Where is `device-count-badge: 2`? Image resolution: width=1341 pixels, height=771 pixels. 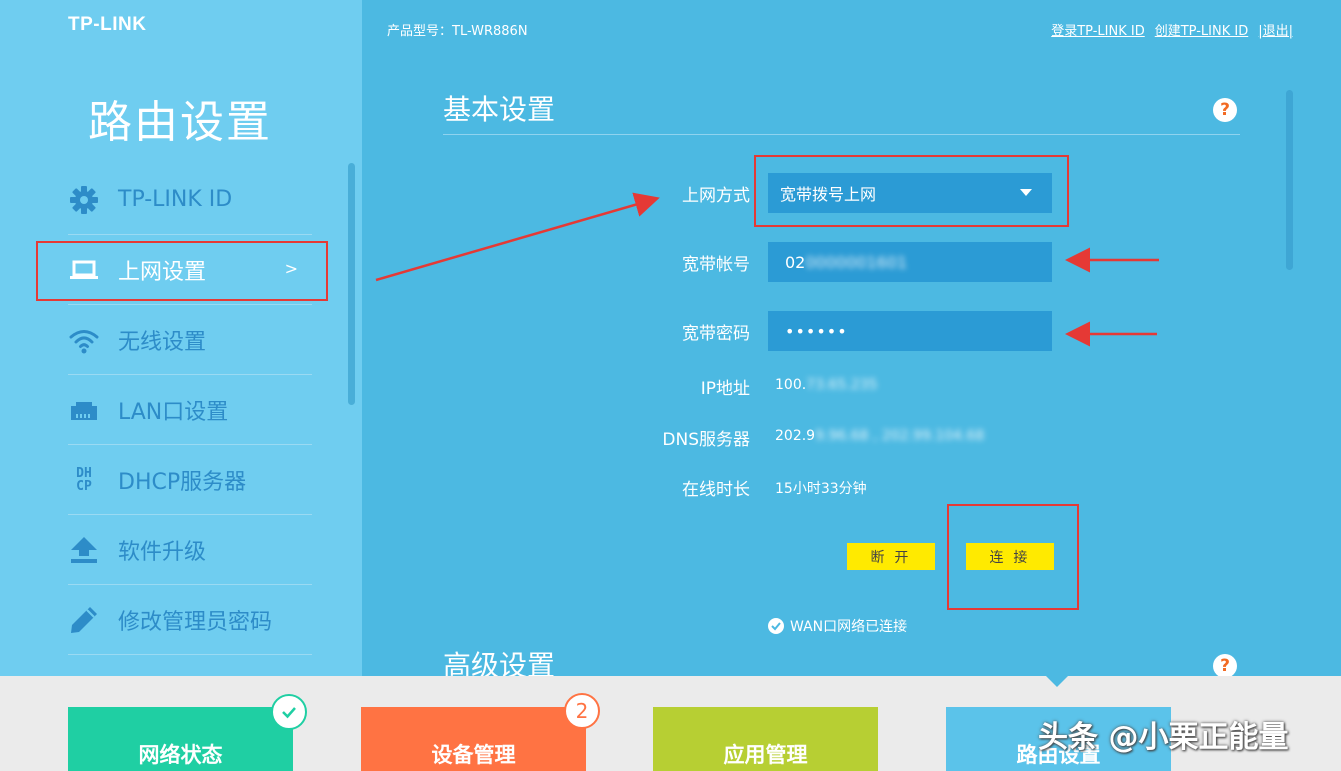
device-count-badge: 2 is located at coordinates (582, 711).